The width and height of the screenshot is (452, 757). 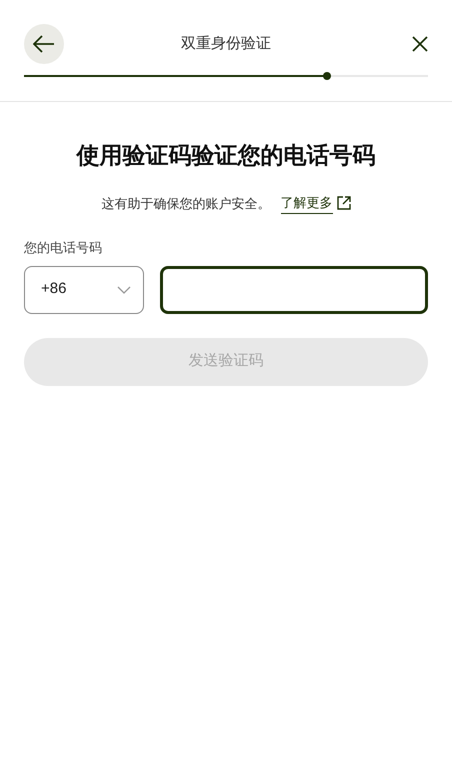 I want to click on progress-dot, so click(x=327, y=76).